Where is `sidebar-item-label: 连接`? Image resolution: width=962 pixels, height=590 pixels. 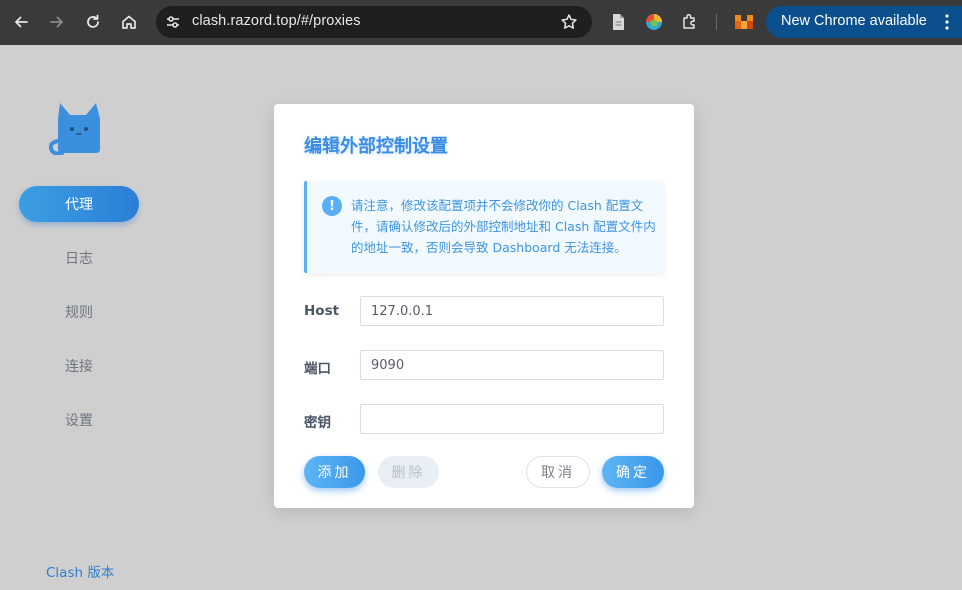
sidebar-item-label: 连接 is located at coordinates (79, 367).